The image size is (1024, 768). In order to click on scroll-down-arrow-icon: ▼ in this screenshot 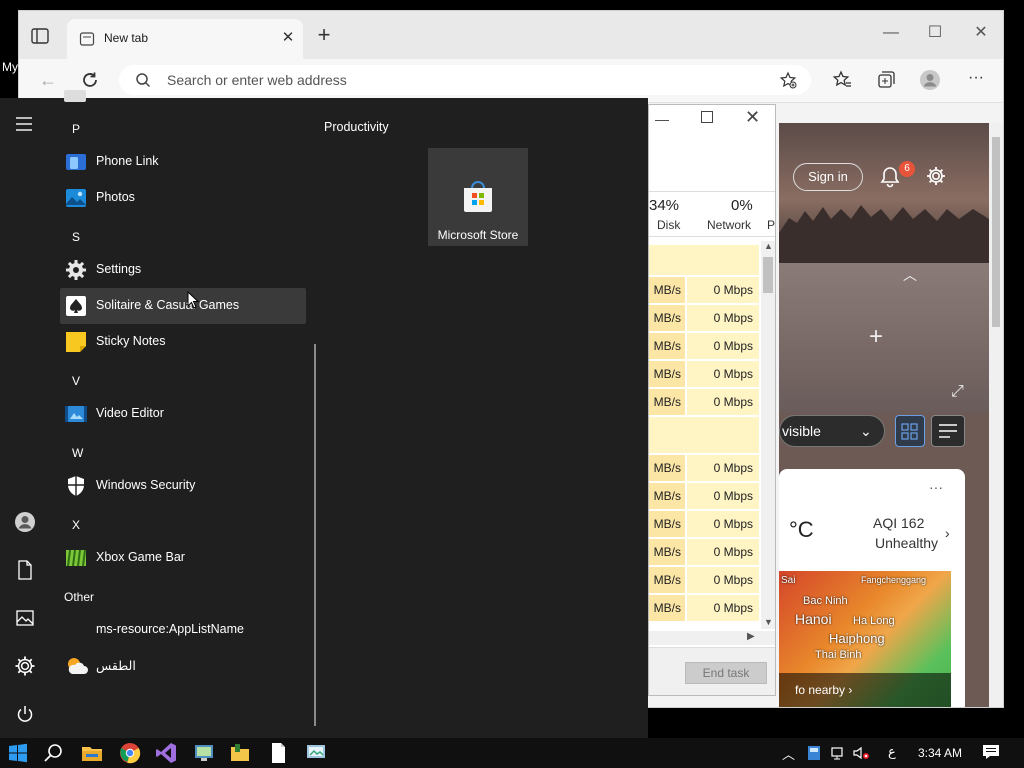, I will do `click(768, 622)`.